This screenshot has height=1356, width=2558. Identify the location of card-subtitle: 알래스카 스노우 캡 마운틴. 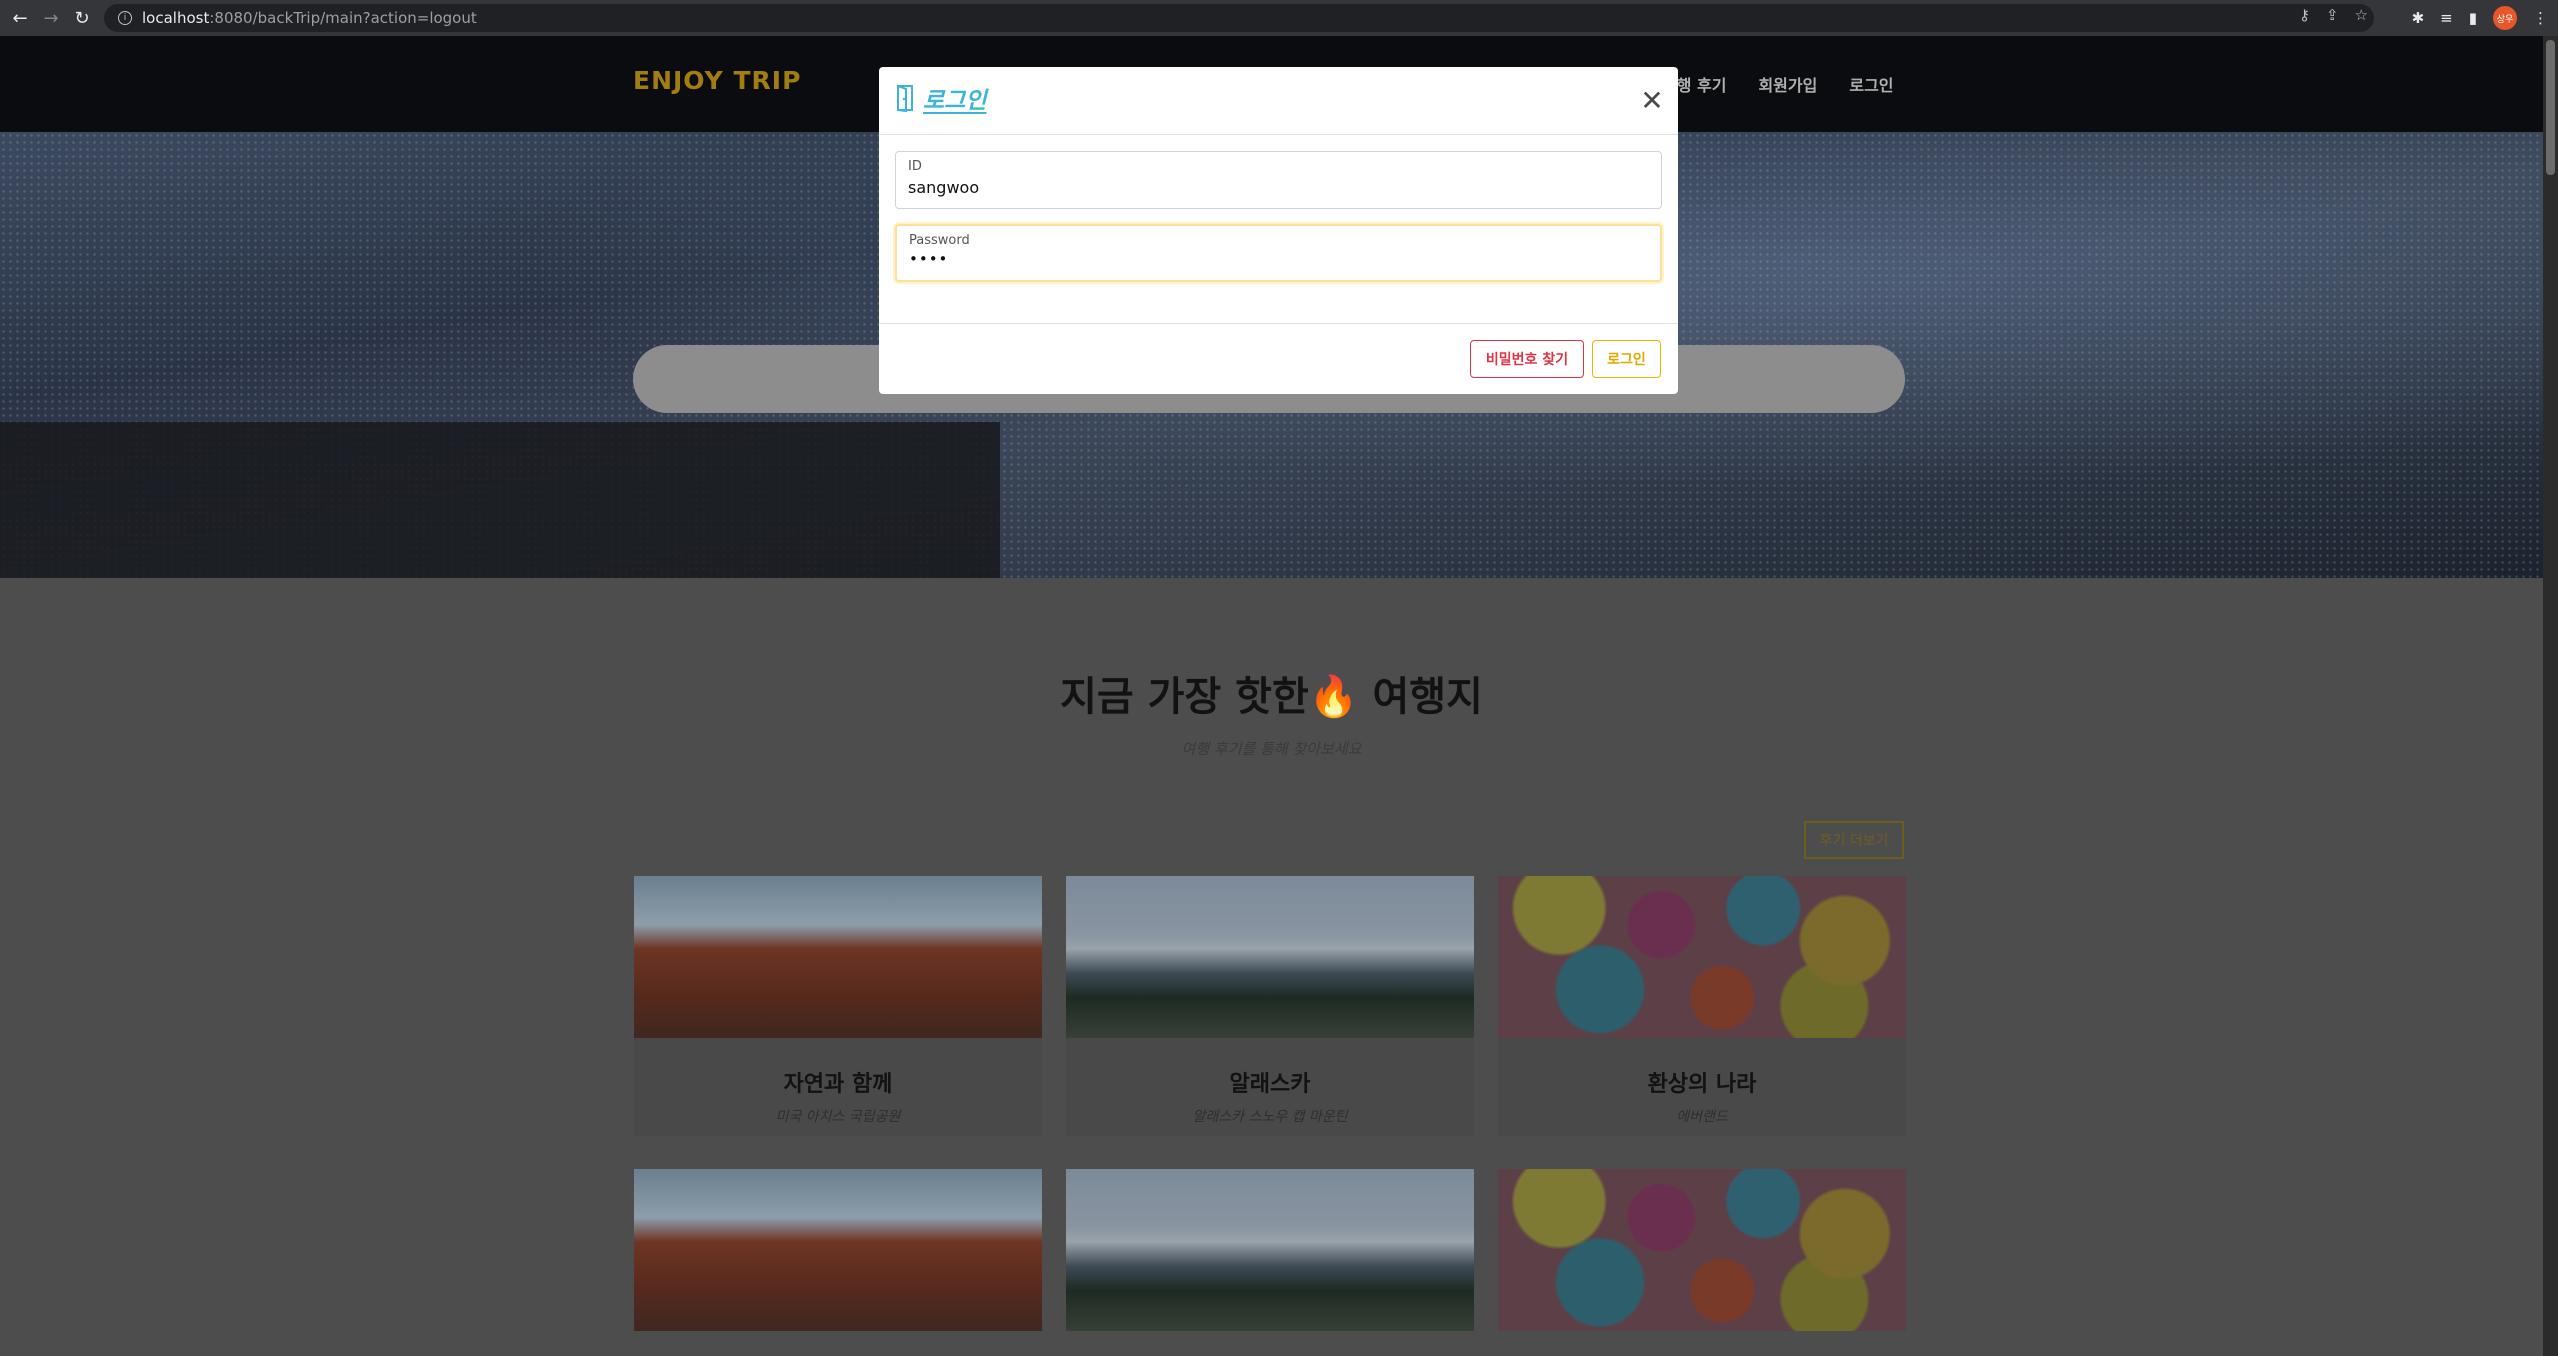
(1270, 1117).